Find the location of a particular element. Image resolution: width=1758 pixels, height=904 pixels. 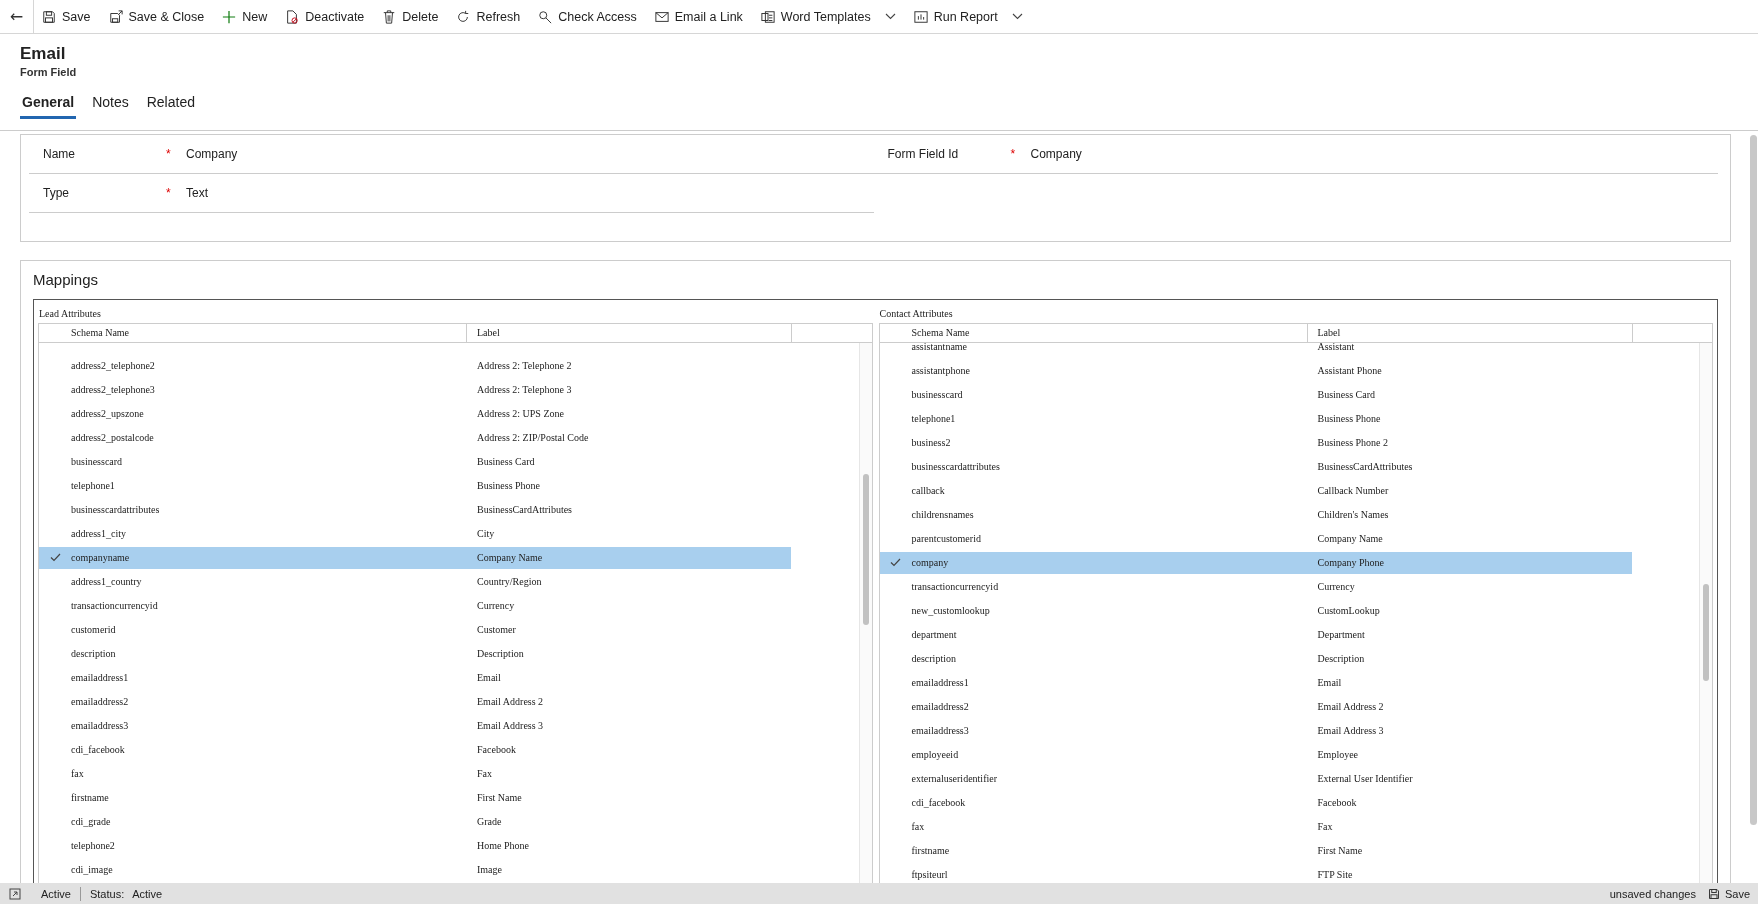

back-button: ← is located at coordinates (17, 17).